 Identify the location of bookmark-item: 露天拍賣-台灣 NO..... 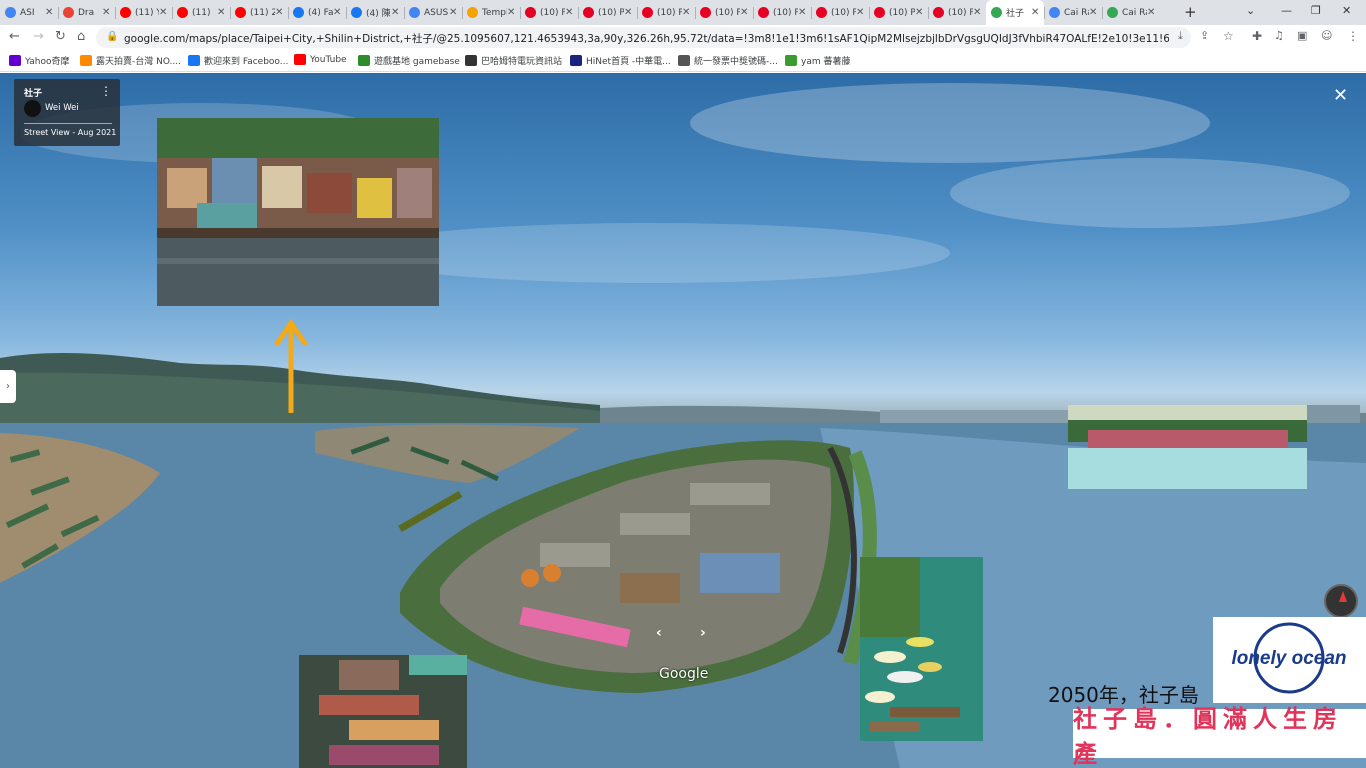
(130, 60).